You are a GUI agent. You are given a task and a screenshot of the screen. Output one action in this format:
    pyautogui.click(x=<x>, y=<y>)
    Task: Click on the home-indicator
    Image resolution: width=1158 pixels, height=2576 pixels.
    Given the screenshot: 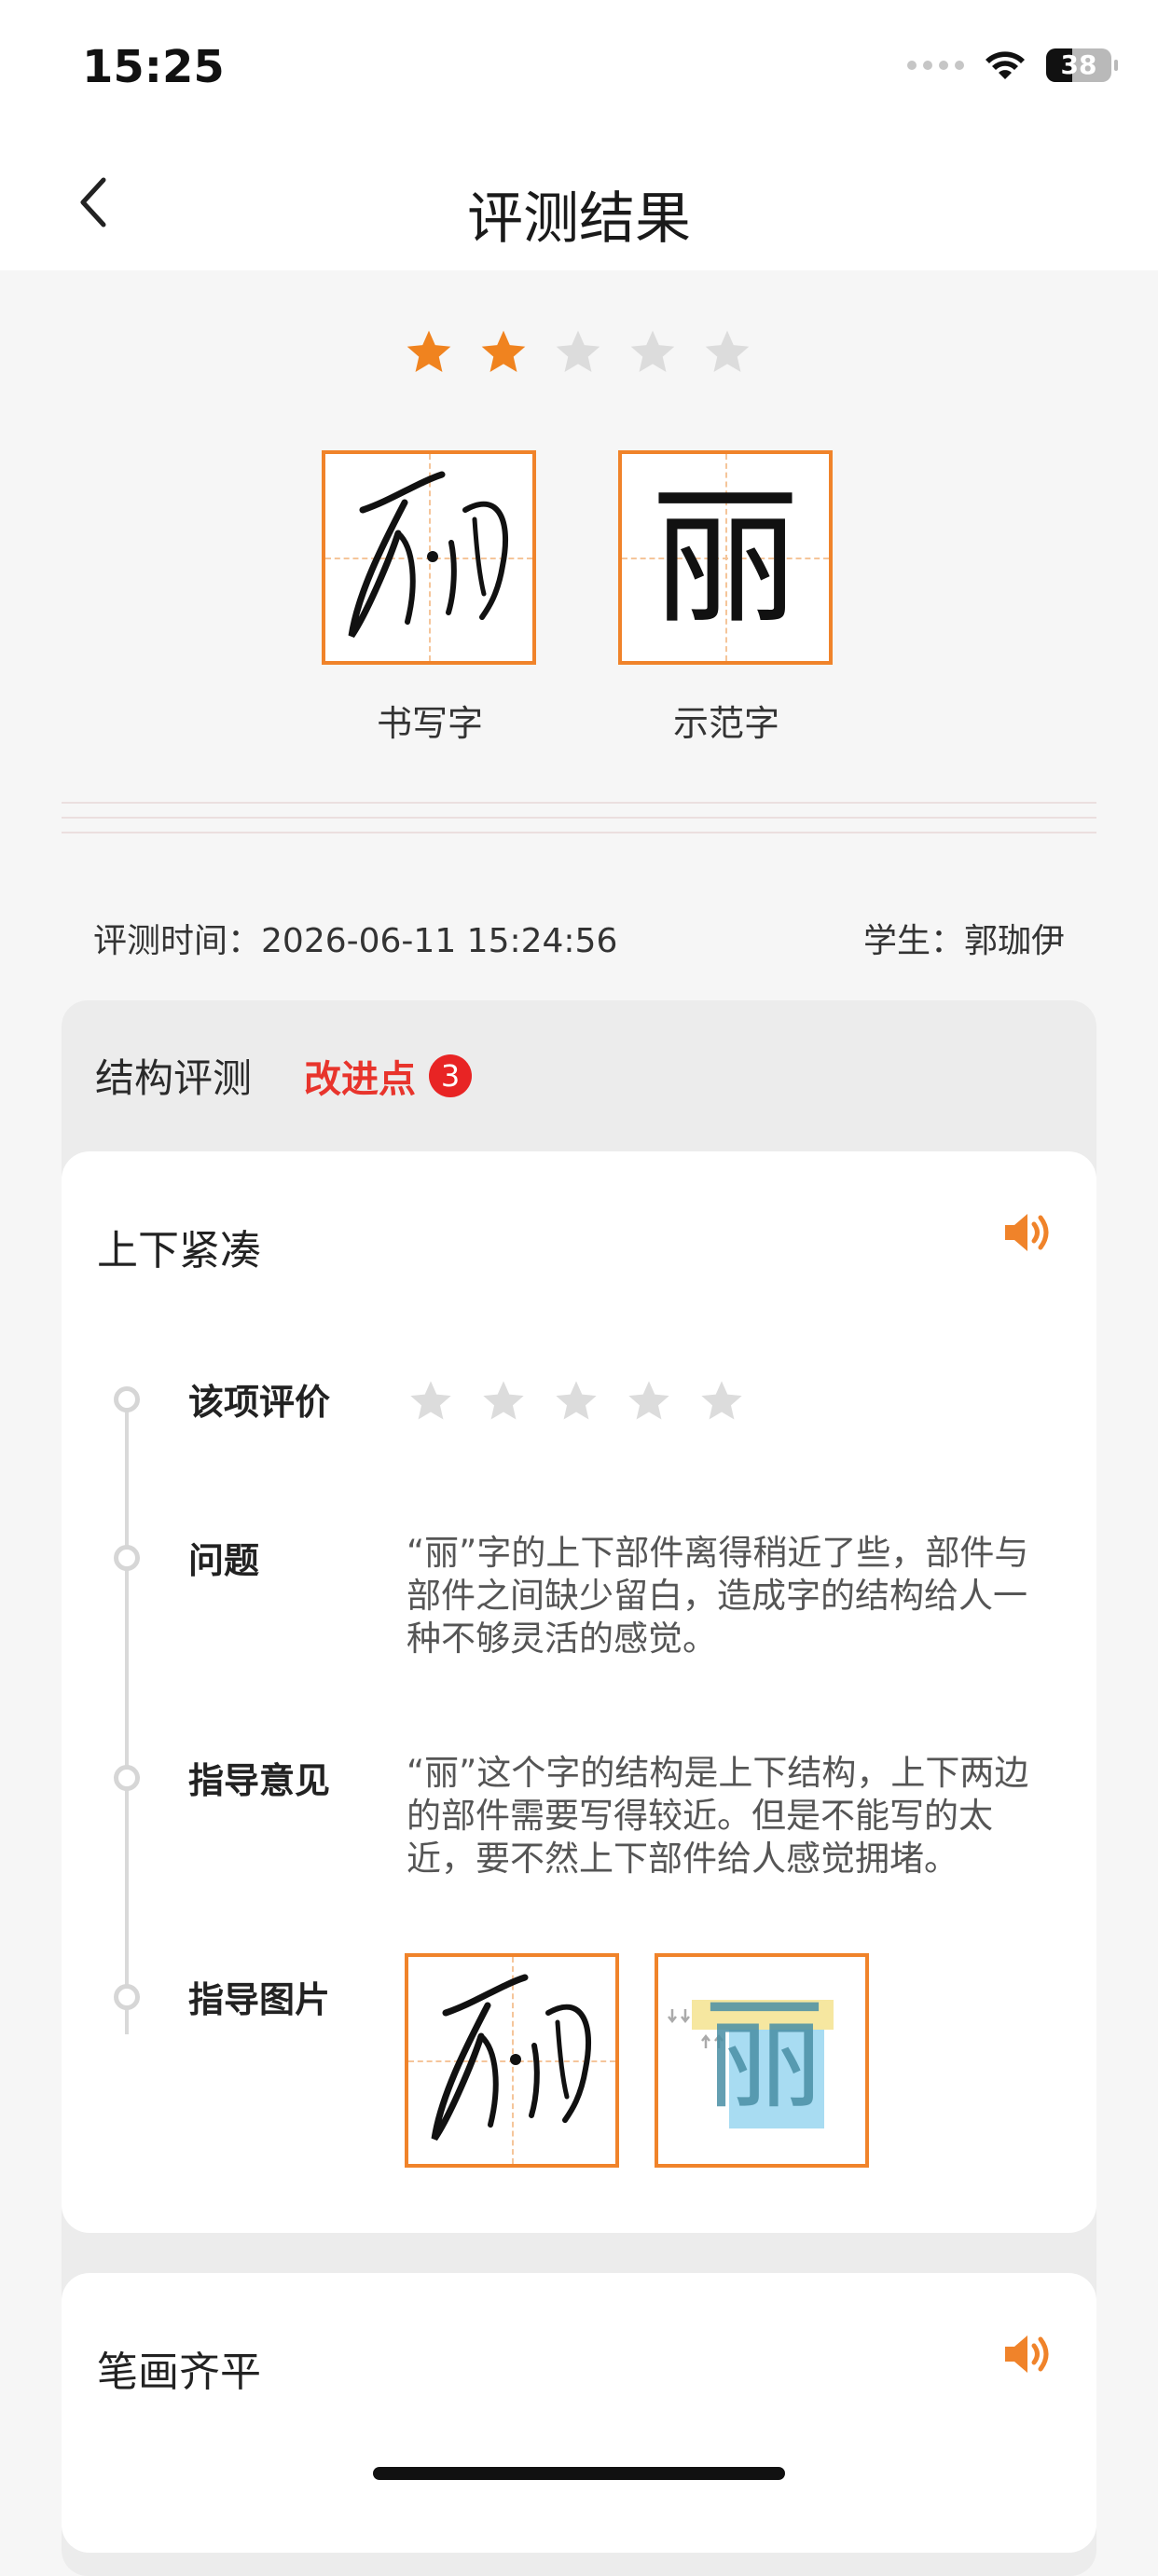 What is the action you would take?
    pyautogui.click(x=579, y=2473)
    